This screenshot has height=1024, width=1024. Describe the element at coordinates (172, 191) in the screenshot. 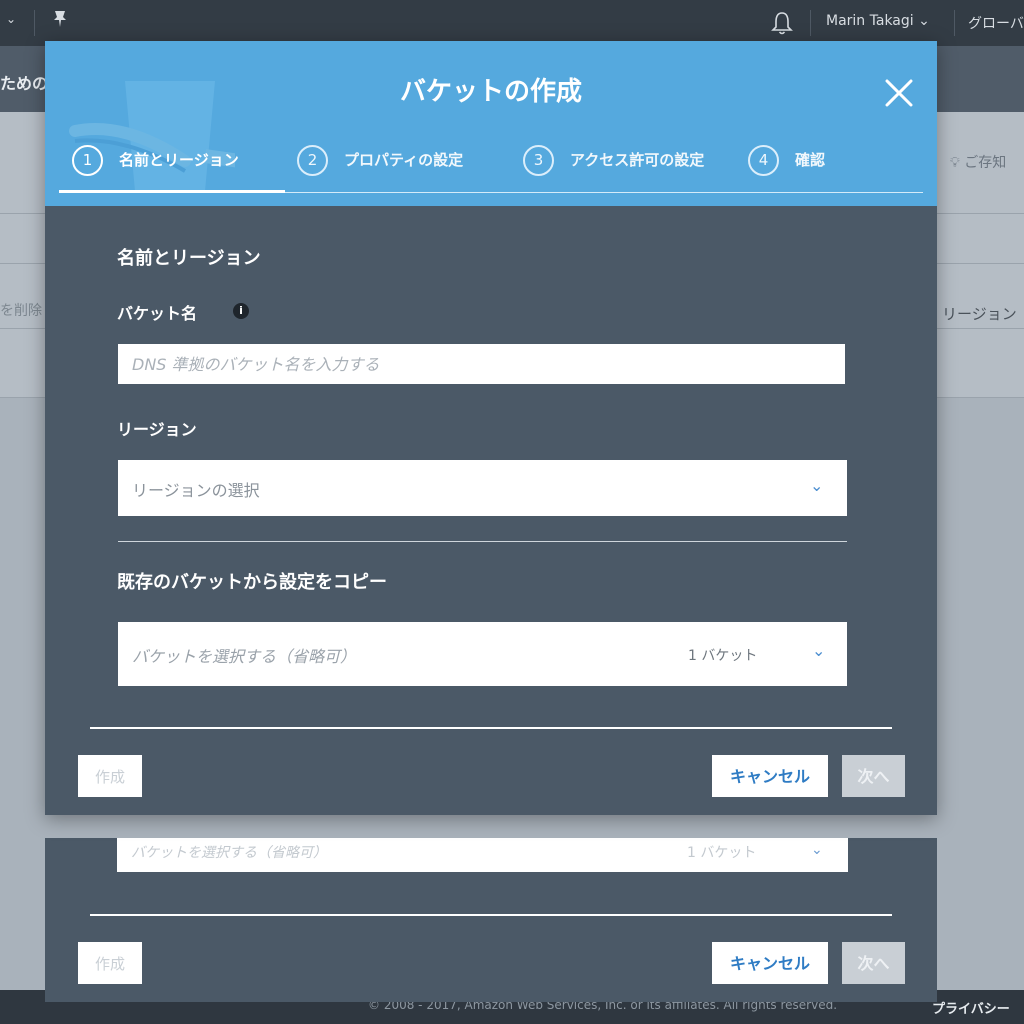

I see `active-step-indicator` at that location.